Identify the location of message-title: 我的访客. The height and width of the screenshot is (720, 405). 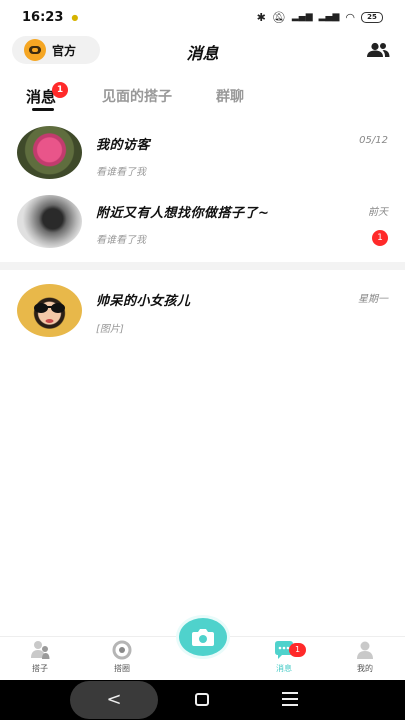
(123, 145).